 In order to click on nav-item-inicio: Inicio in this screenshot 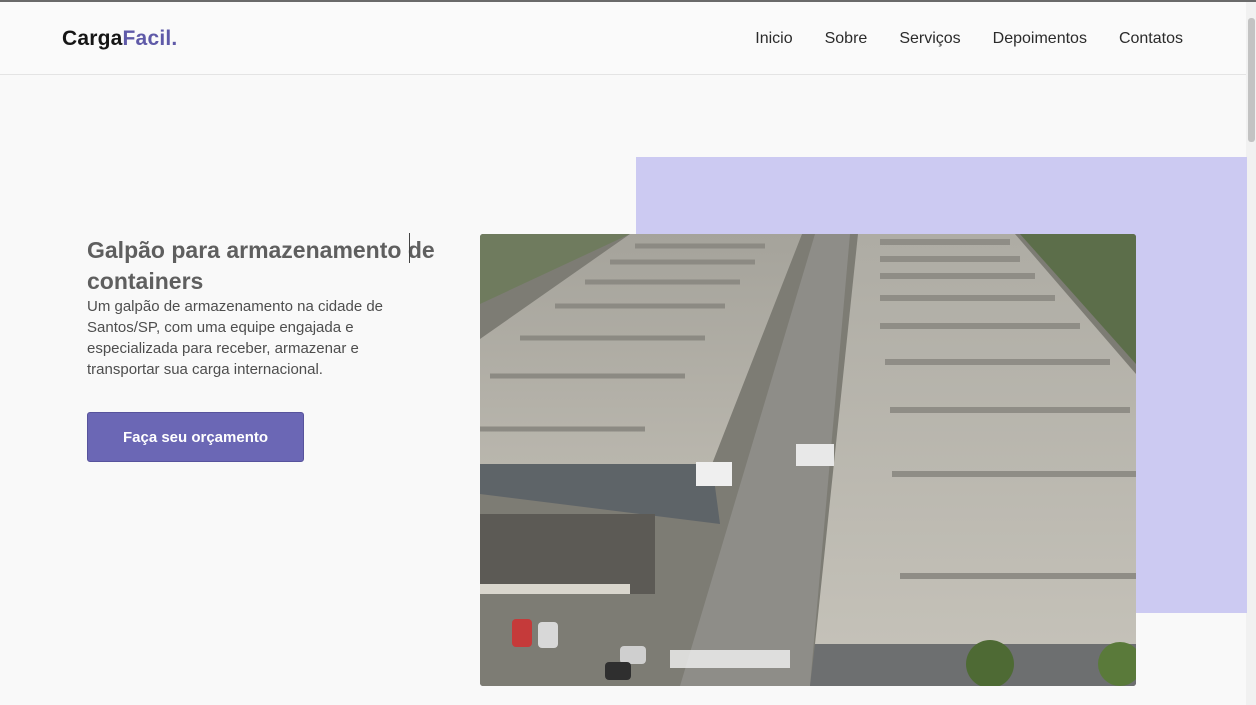, I will do `click(773, 39)`.